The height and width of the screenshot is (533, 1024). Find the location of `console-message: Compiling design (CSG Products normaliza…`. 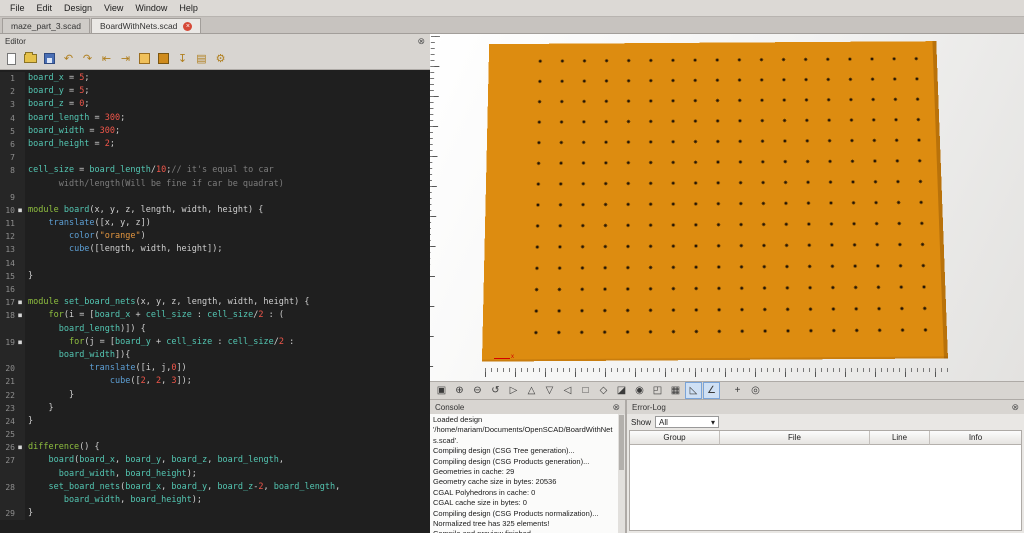

console-message: Compiling design (CSG Products normaliza… is located at coordinates (516, 513).